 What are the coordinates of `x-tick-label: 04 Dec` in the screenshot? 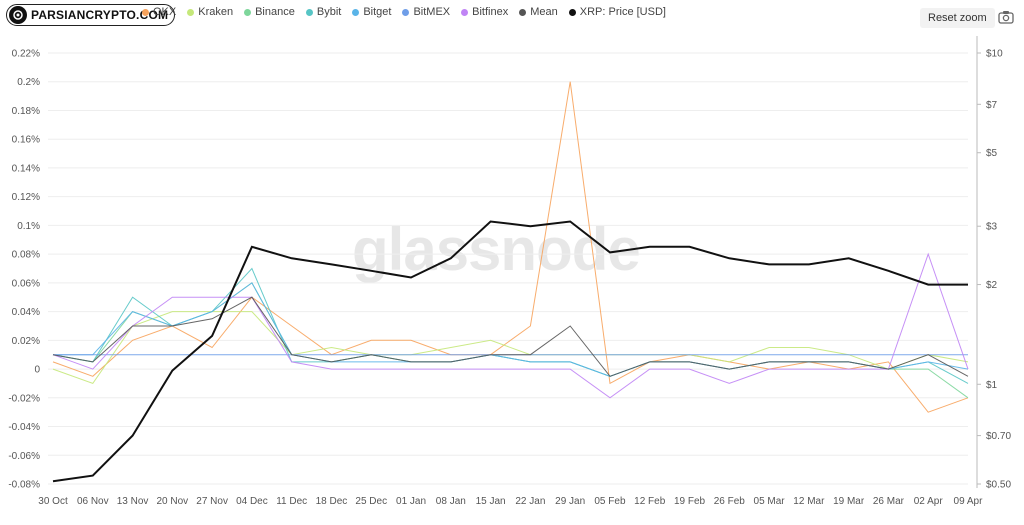 It's located at (252, 501).